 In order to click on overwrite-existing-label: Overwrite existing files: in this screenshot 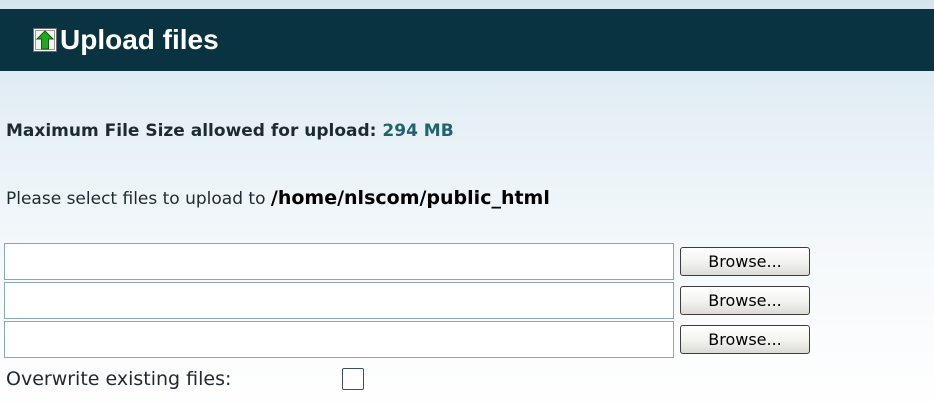, I will do `click(119, 379)`.